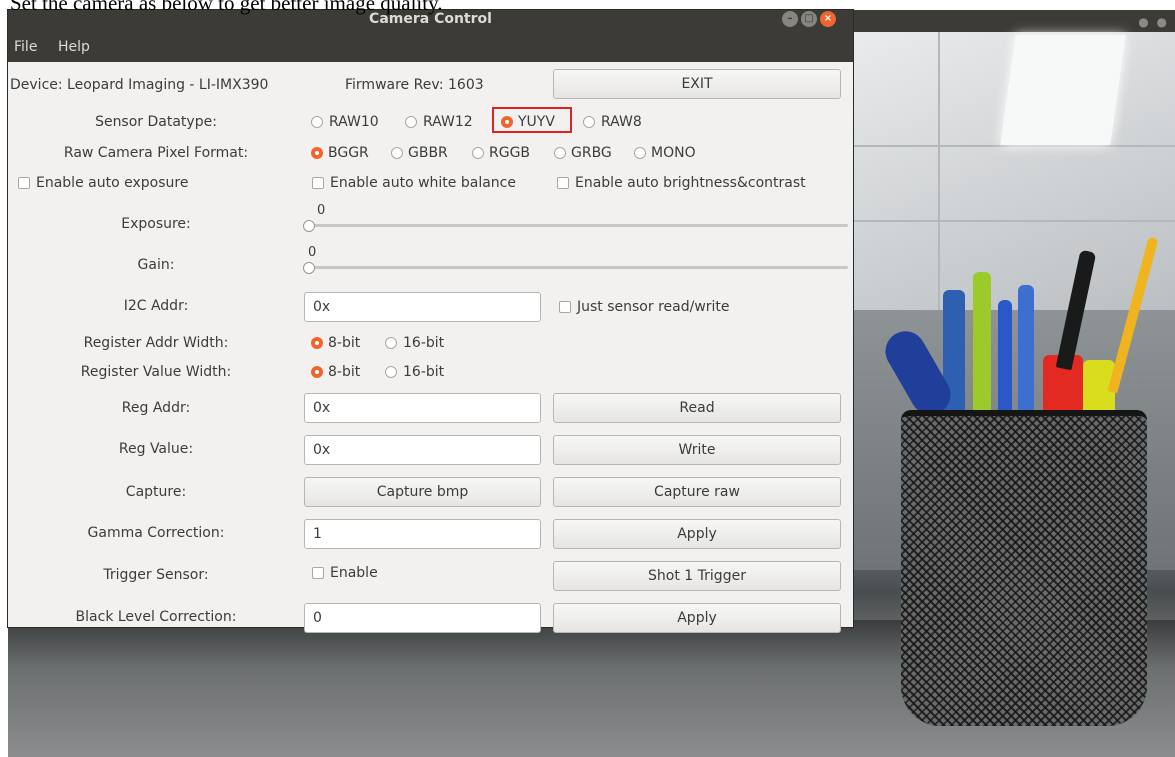 The image size is (1175, 757). I want to click on radio-mono-label: MONO, so click(673, 153).